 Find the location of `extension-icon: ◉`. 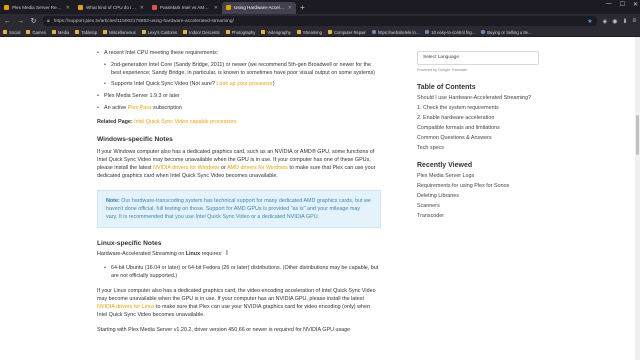

extension-icon: ◉ is located at coordinates (614, 21).